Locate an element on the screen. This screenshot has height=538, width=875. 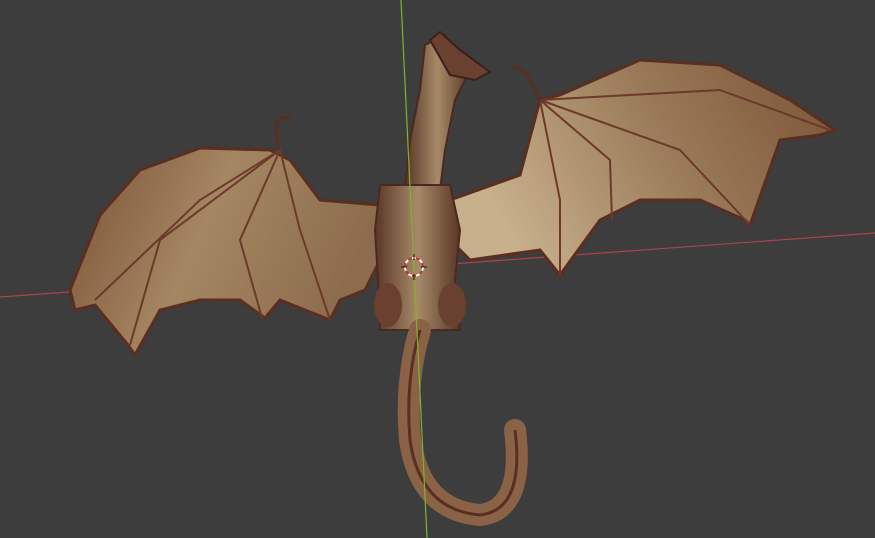
left-wing-claw is located at coordinates (283, 133).